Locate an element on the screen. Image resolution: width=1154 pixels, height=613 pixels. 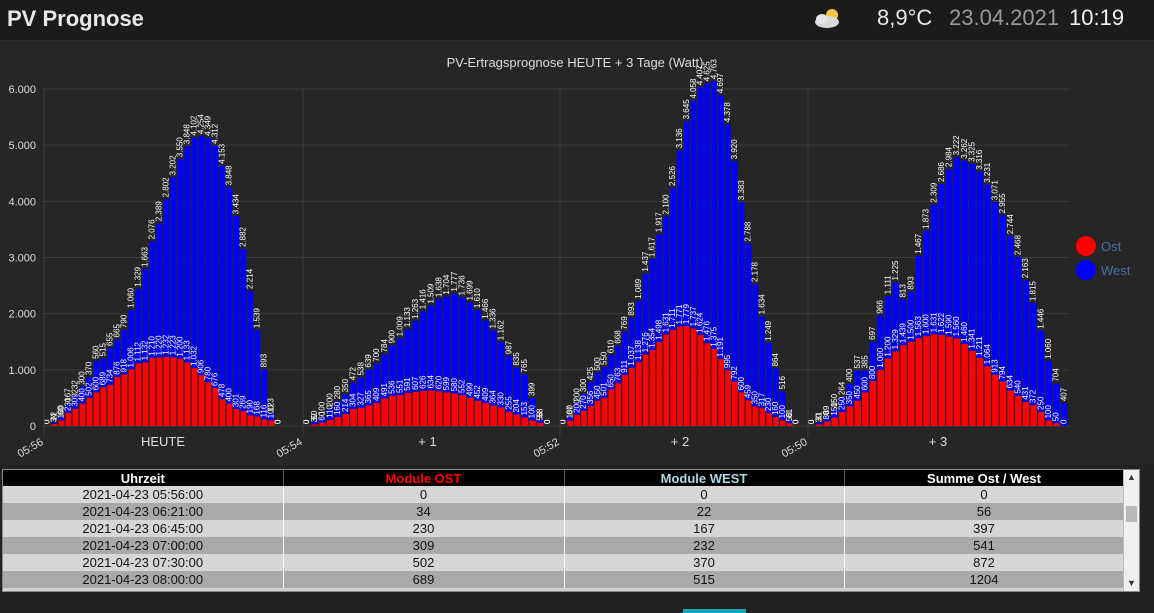
table-row: 2021-04-23 05:56:00 0 0 0 is located at coordinates (564, 494).